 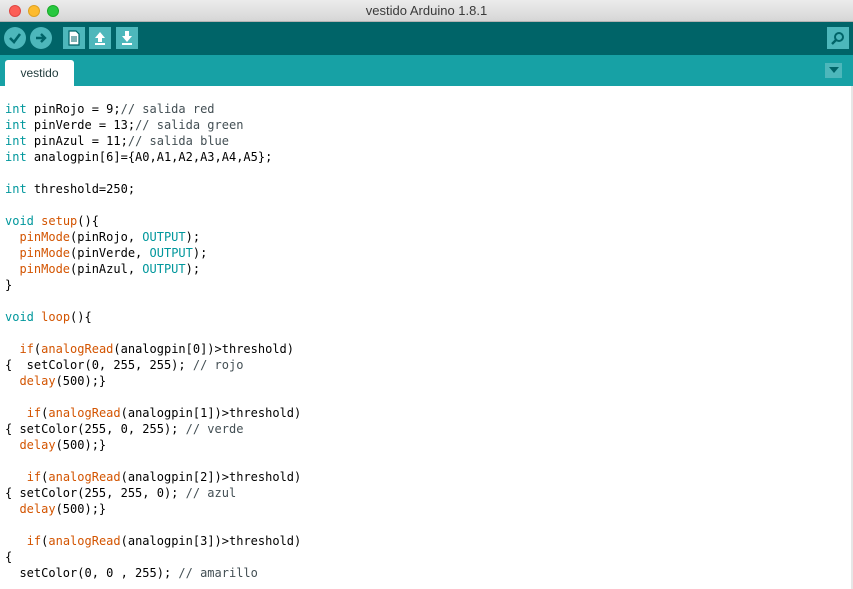 What do you see at coordinates (167, 109) in the screenshot?
I see `code-token: // salida red` at bounding box center [167, 109].